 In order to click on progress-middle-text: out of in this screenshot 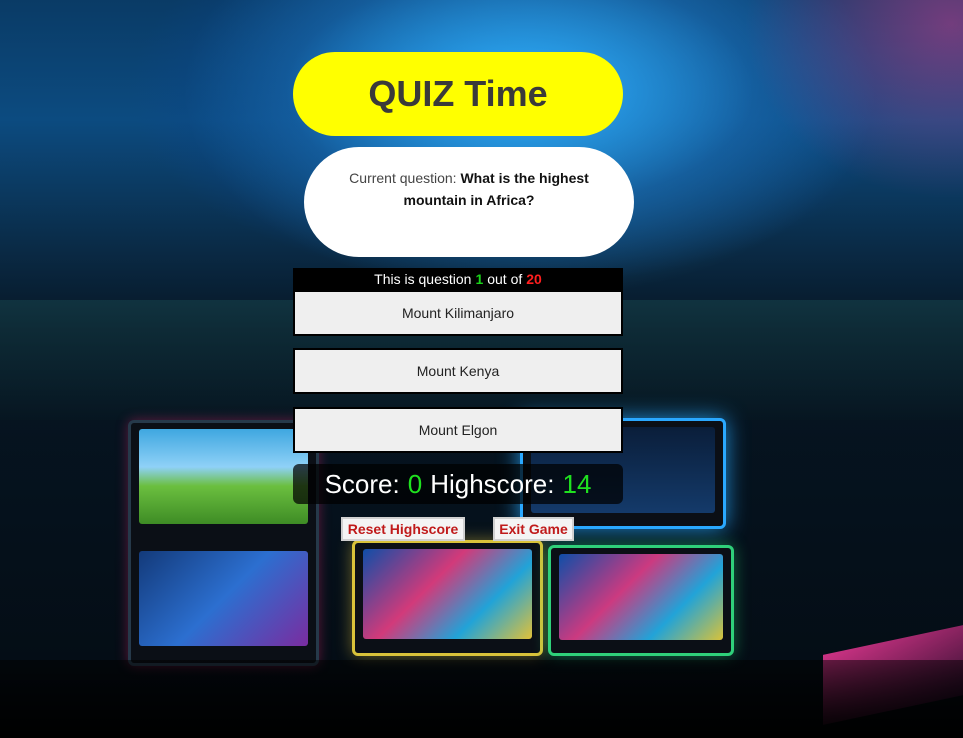, I will do `click(505, 279)`.